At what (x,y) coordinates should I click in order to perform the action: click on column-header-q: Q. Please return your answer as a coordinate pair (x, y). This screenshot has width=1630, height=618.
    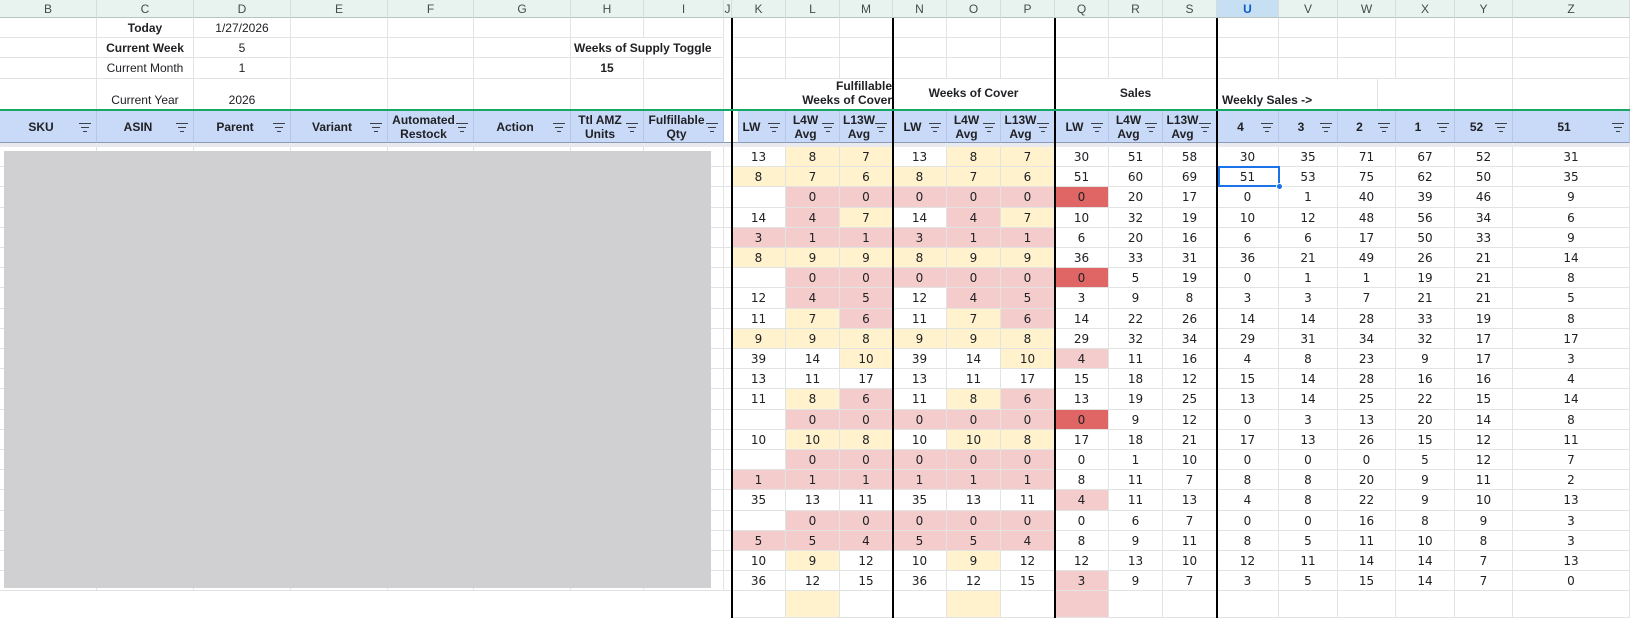
    Looking at the image, I should click on (1082, 9).